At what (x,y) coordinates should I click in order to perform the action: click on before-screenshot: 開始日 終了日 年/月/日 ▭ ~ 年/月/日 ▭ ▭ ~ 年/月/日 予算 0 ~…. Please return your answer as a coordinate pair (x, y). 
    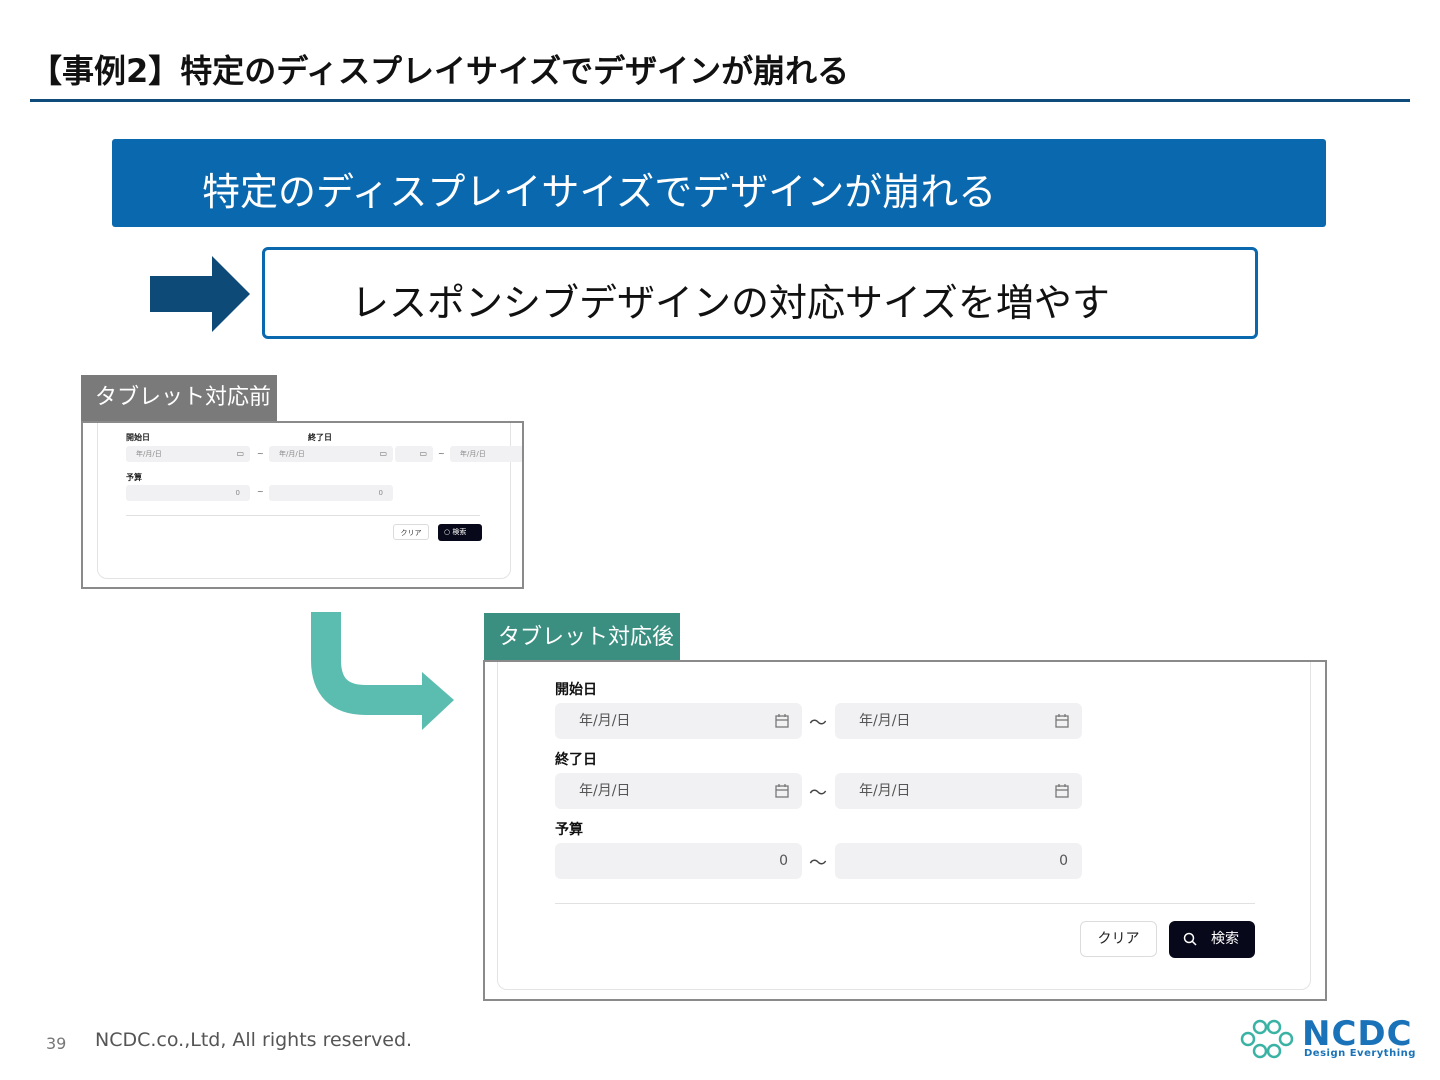
    Looking at the image, I should click on (302, 505).